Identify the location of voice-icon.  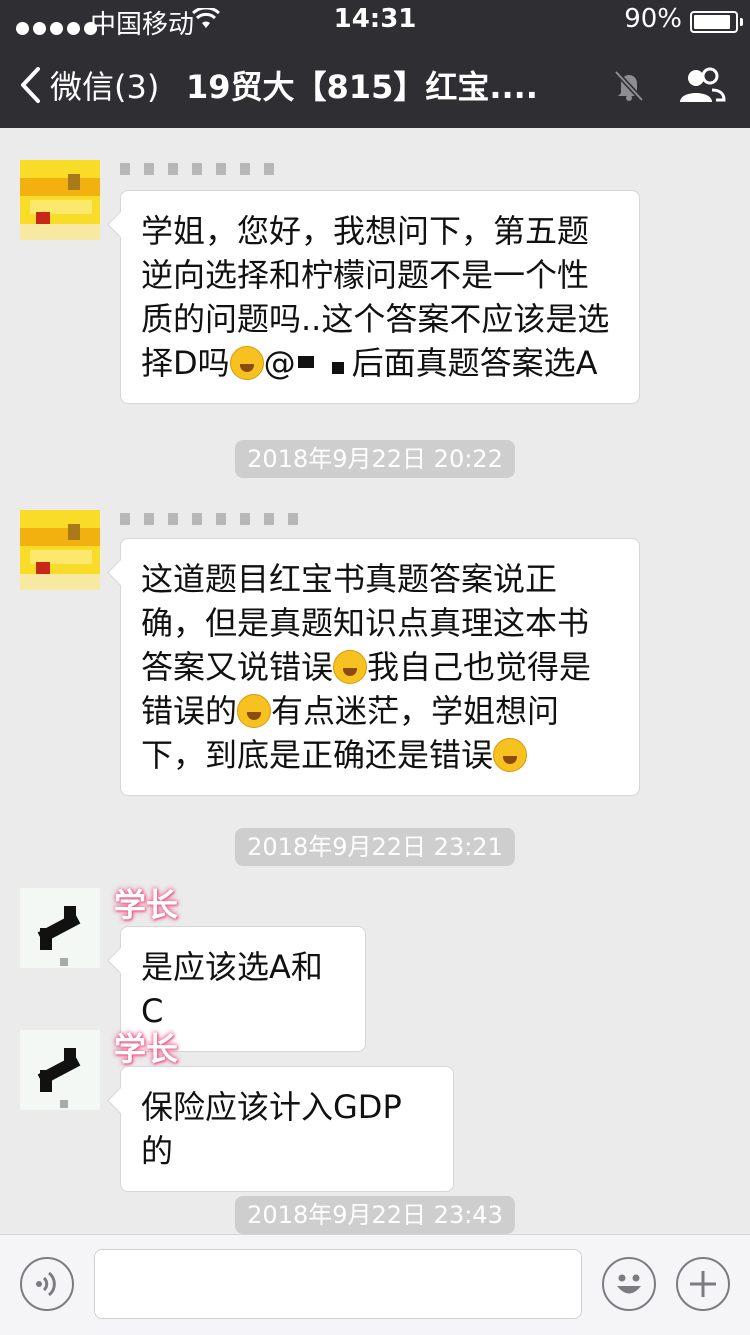
(46, 1284).